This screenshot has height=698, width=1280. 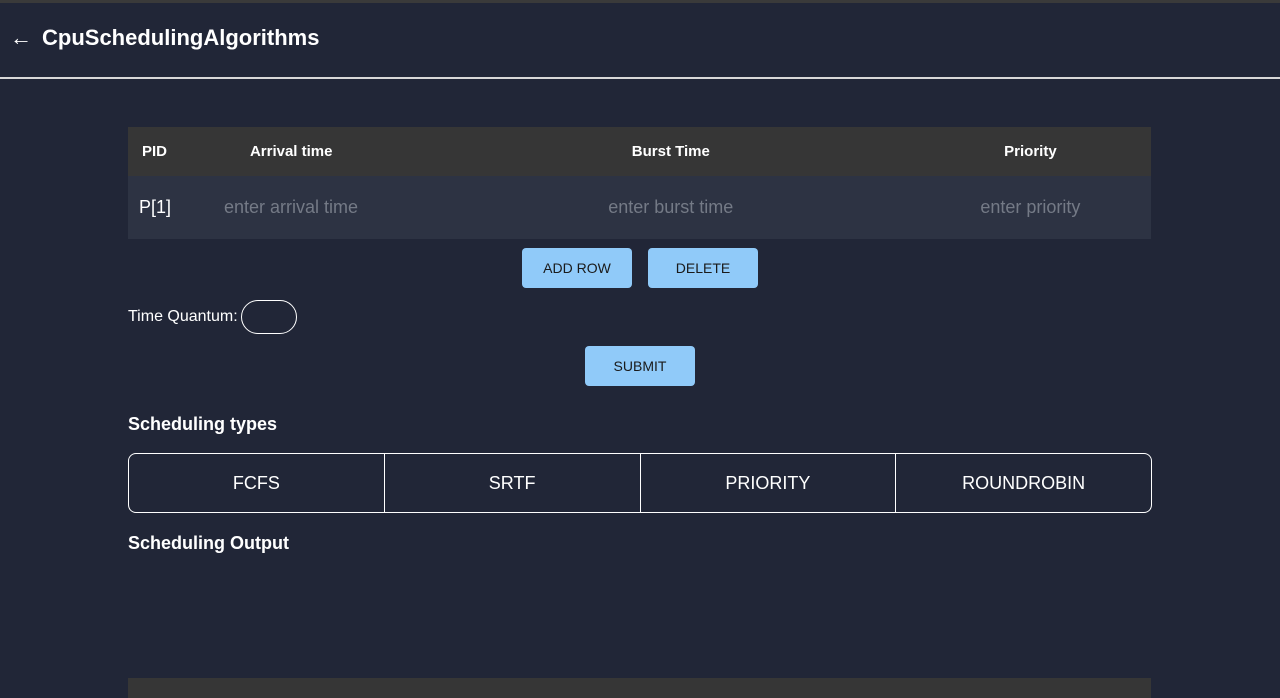 I want to click on scheduling-types-heading: Scheduling types, so click(x=203, y=424).